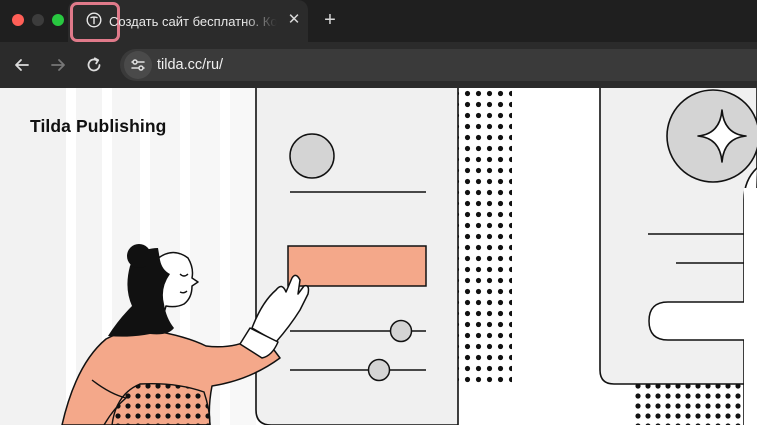 Image resolution: width=757 pixels, height=425 pixels. Describe the element at coordinates (22, 65) in the screenshot. I see `back-icon` at that location.